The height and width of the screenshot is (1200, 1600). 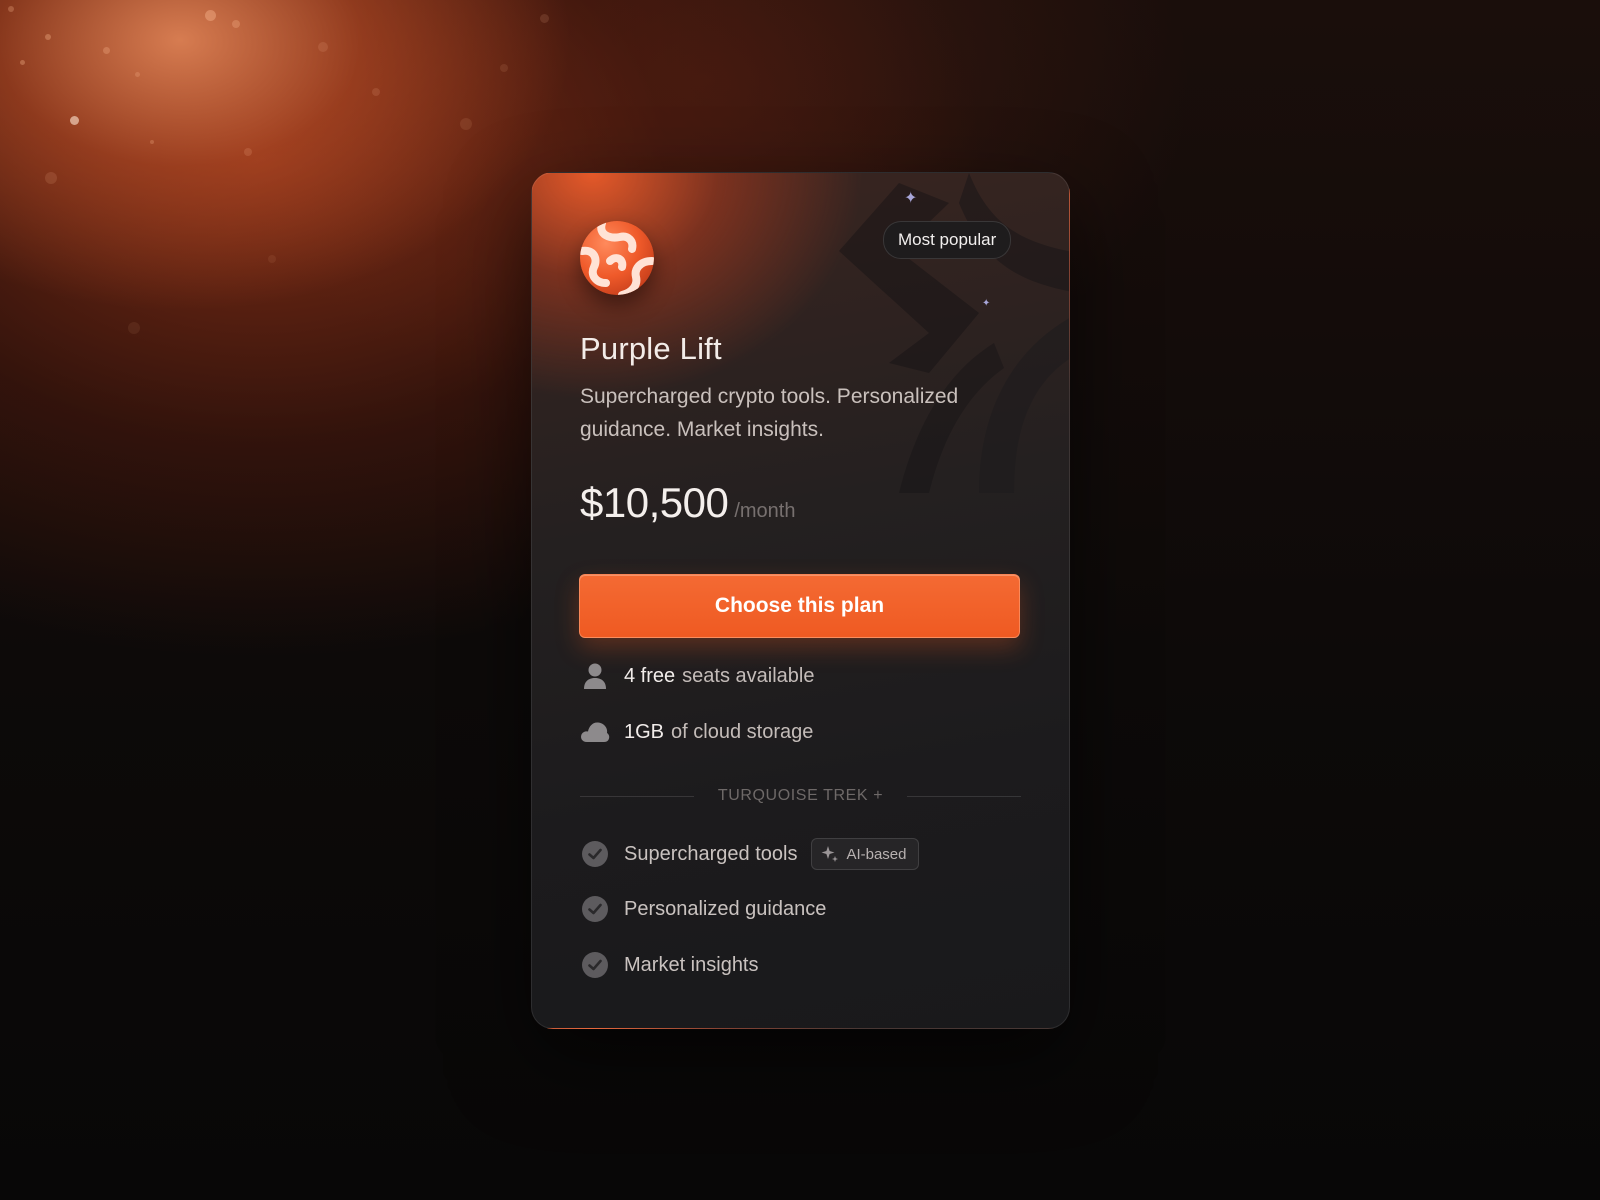 I want to click on feature-storage: 1GB of cloud storage, so click(x=696, y=732).